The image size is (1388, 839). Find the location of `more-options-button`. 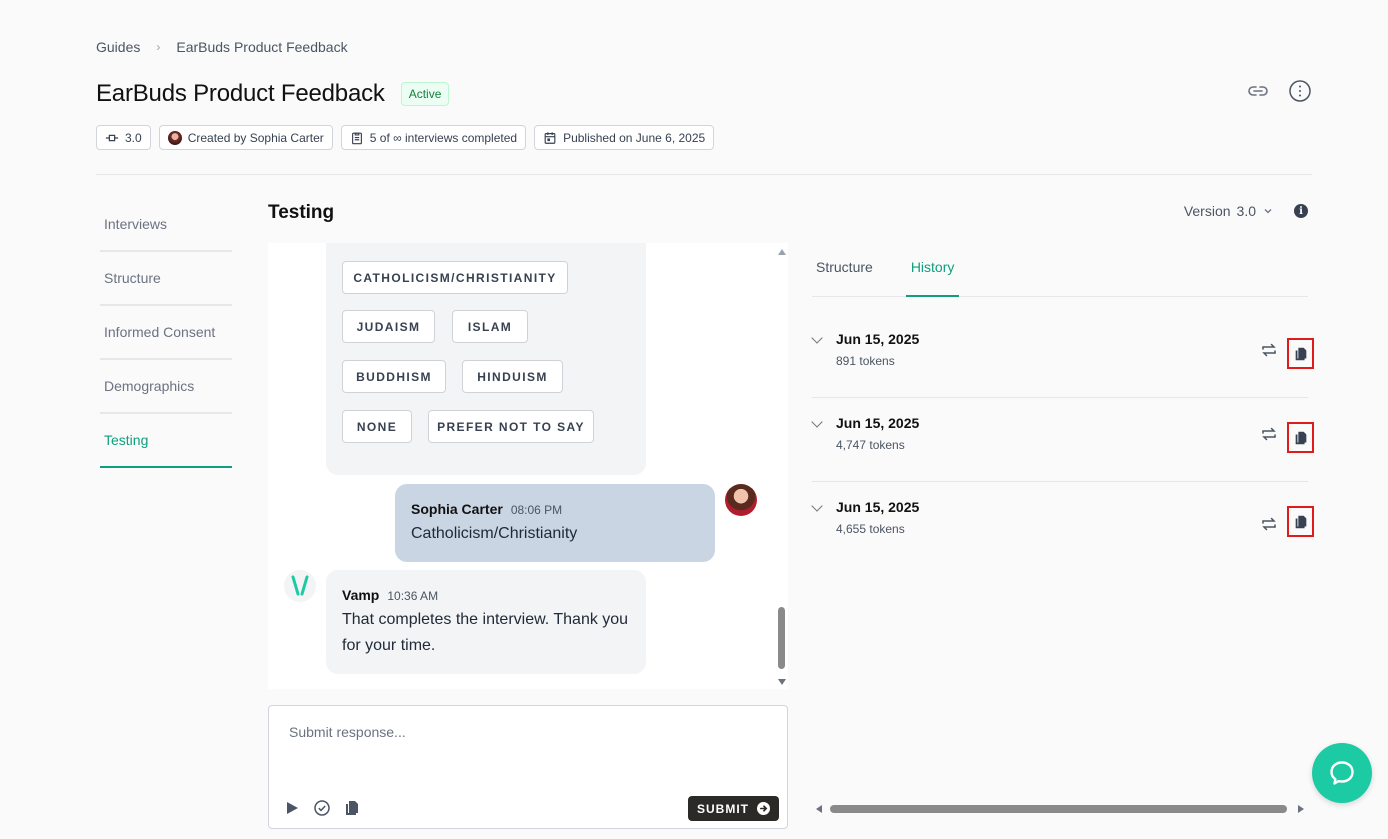

more-options-button is located at coordinates (1300, 91).